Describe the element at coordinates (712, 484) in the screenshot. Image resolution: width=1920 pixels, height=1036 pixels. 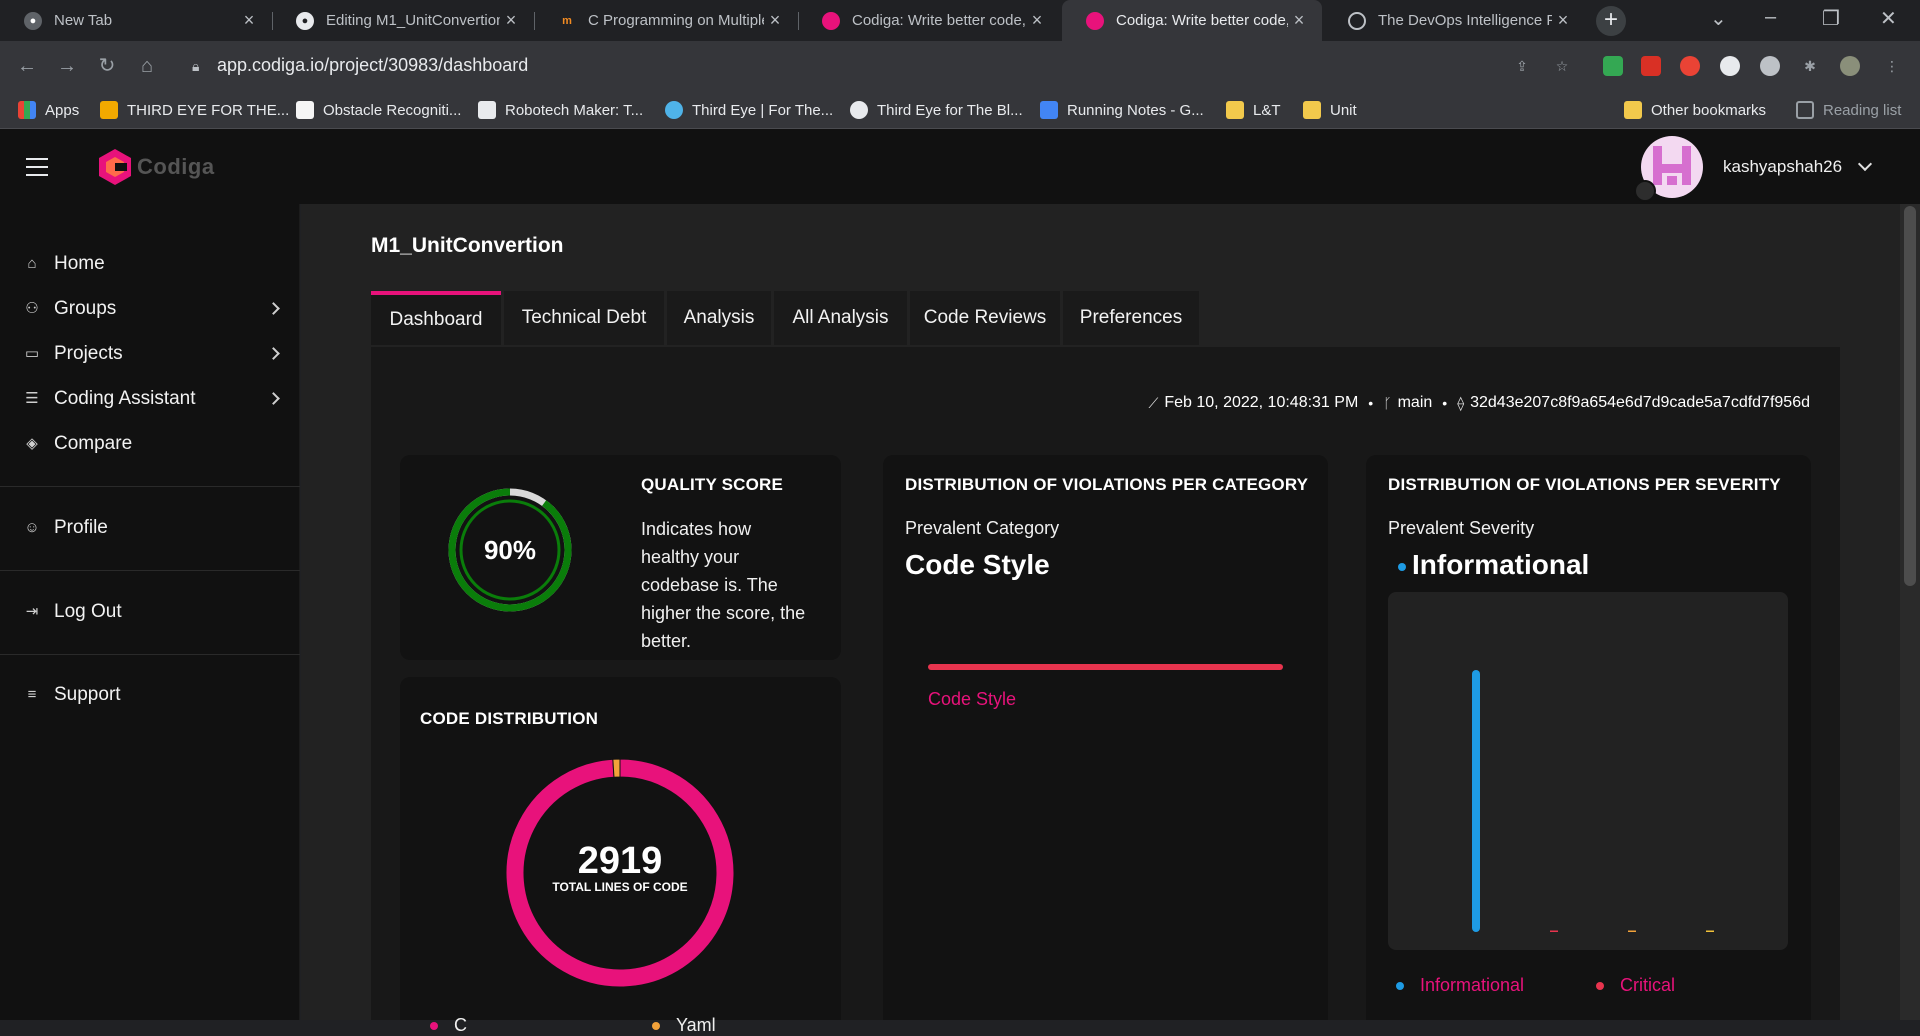
I see `quality-score-title: QUALITY SCORE` at that location.